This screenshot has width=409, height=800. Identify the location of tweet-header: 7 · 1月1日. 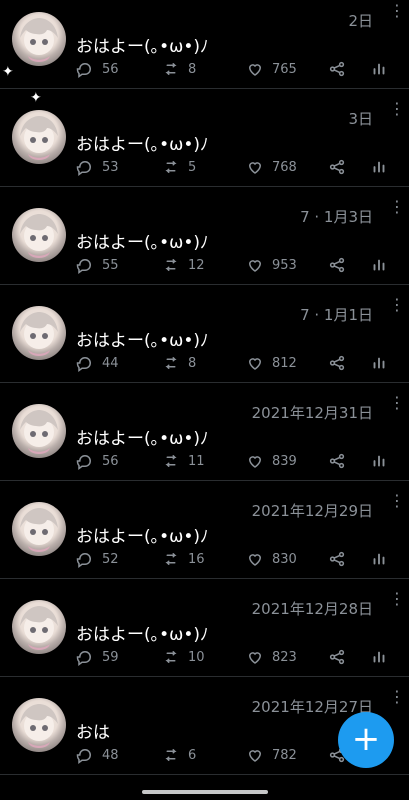
(224, 314).